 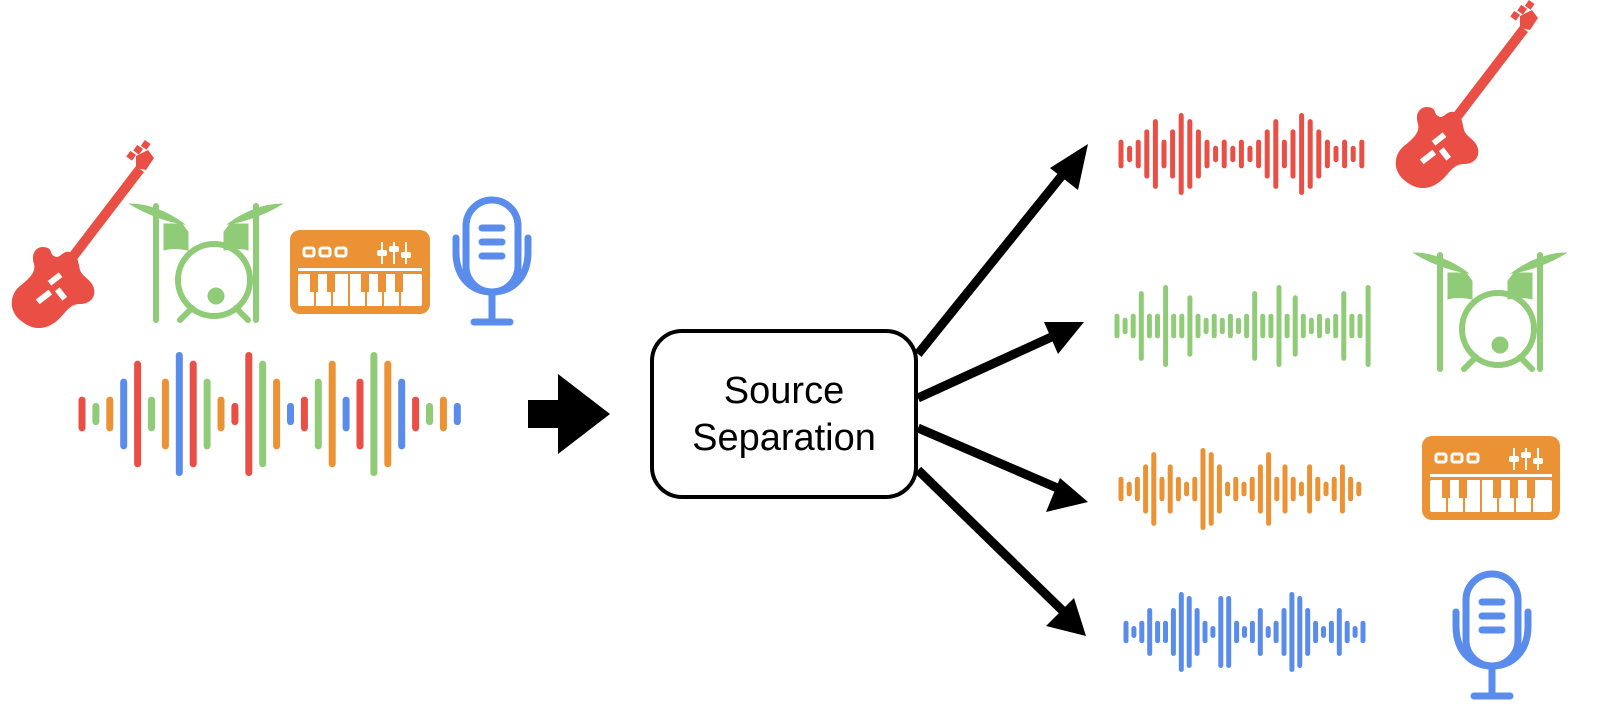 What do you see at coordinates (784, 438) in the screenshot?
I see `box-label-line2: Separation` at bounding box center [784, 438].